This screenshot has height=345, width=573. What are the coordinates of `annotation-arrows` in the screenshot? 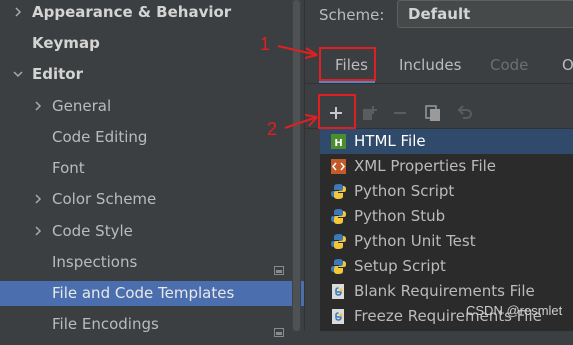 It's located at (297, 87).